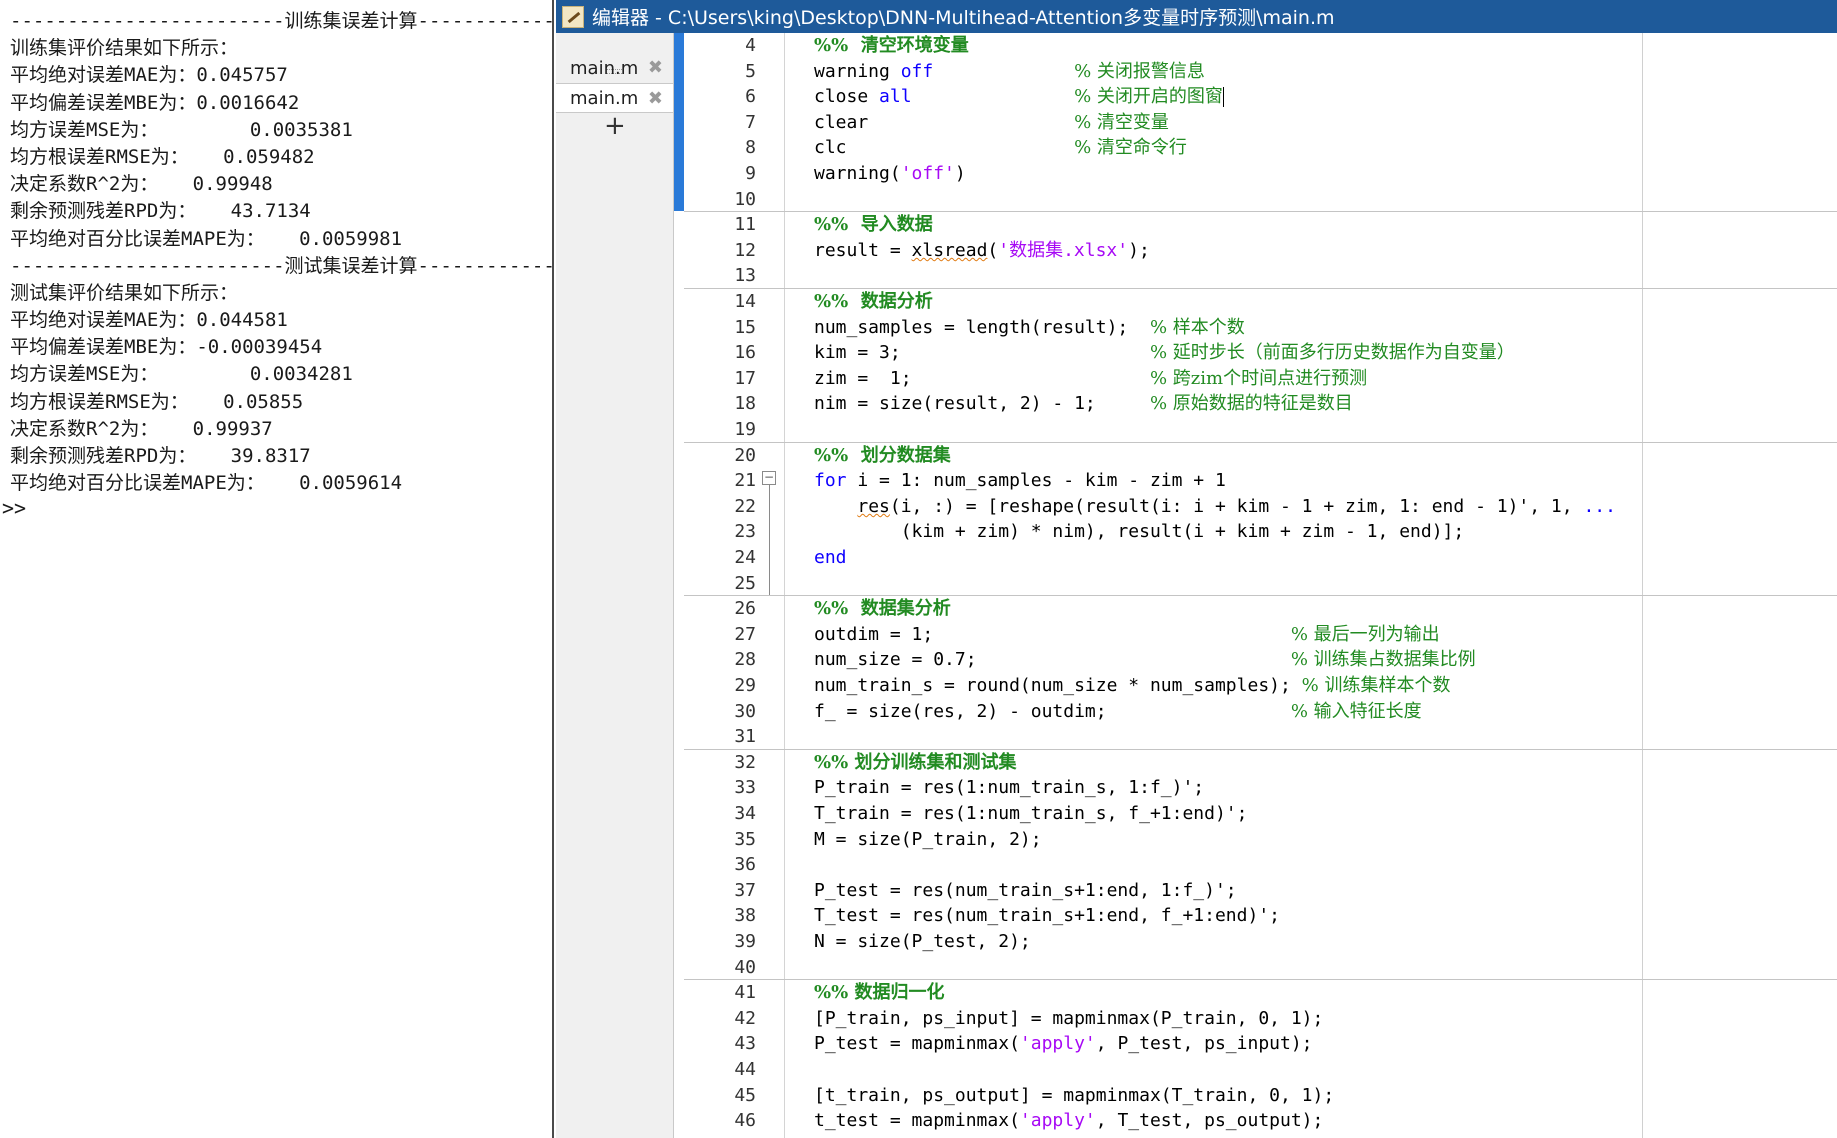  Describe the element at coordinates (14, 508) in the screenshot. I see `command-prompt: >>` at that location.